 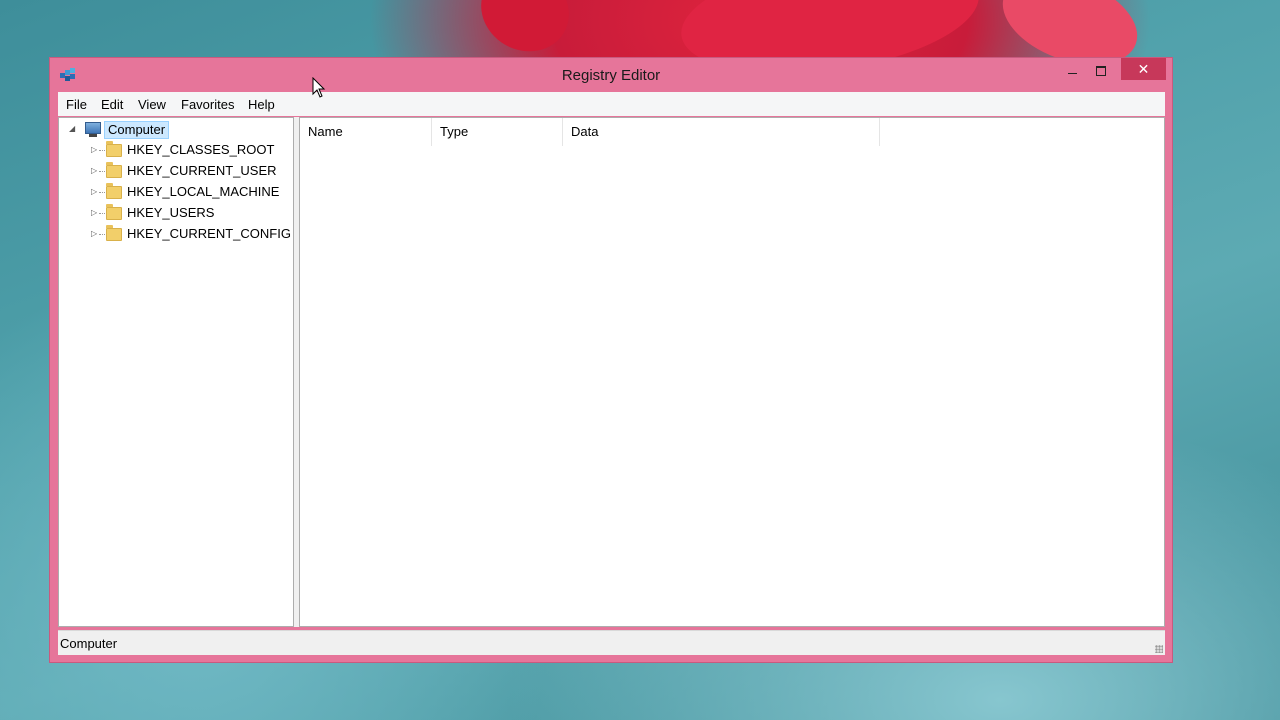 What do you see at coordinates (137, 130) in the screenshot?
I see `tree-label-computer: Computer` at bounding box center [137, 130].